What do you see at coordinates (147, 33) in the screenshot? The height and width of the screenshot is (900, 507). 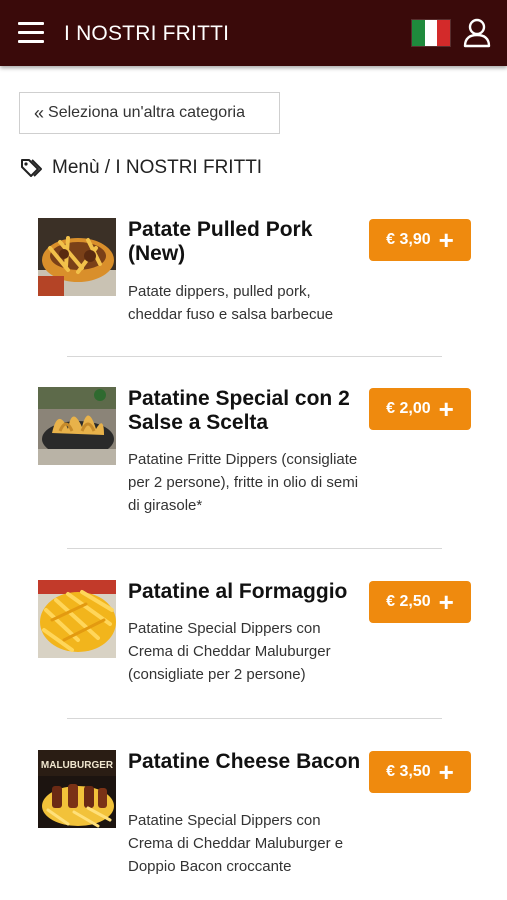 I see `page-title: I NOSTRI FRITTI` at bounding box center [147, 33].